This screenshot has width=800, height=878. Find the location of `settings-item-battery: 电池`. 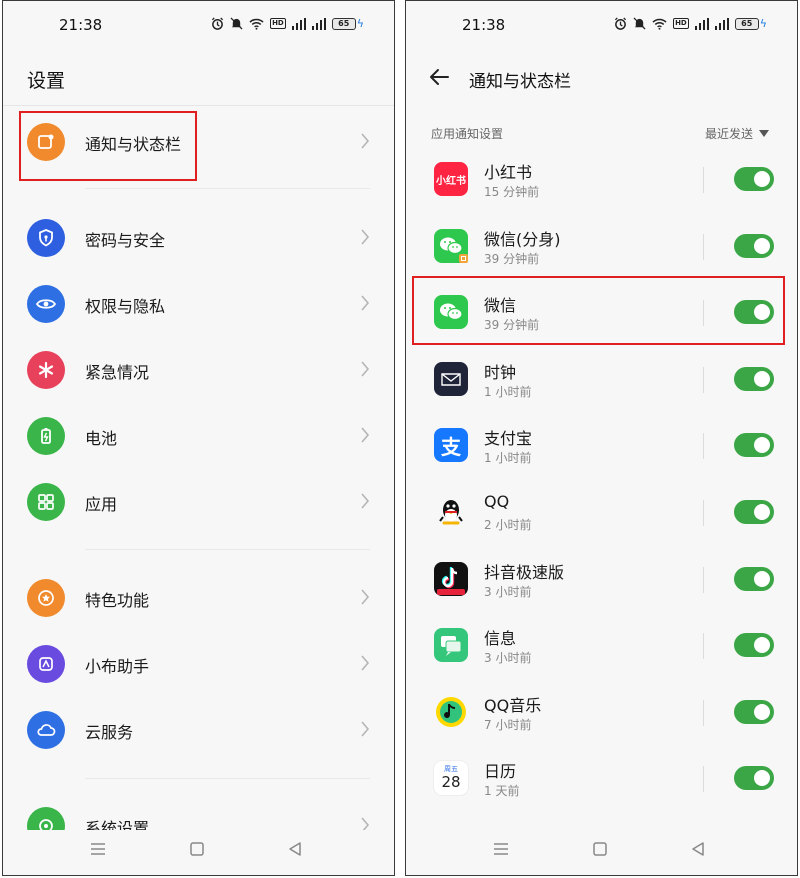

settings-item-battery: 电池 is located at coordinates (198, 436).